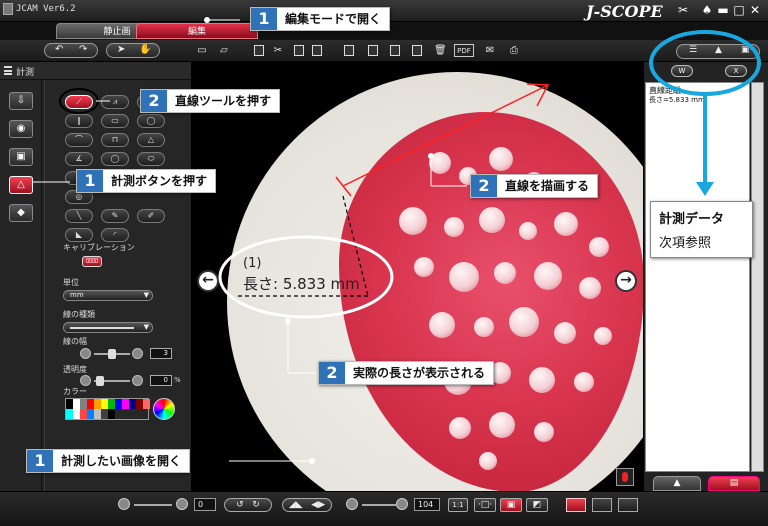 This screenshot has width=768, height=526. What do you see at coordinates (97, 404) in the screenshot?
I see `swatch-orange` at bounding box center [97, 404].